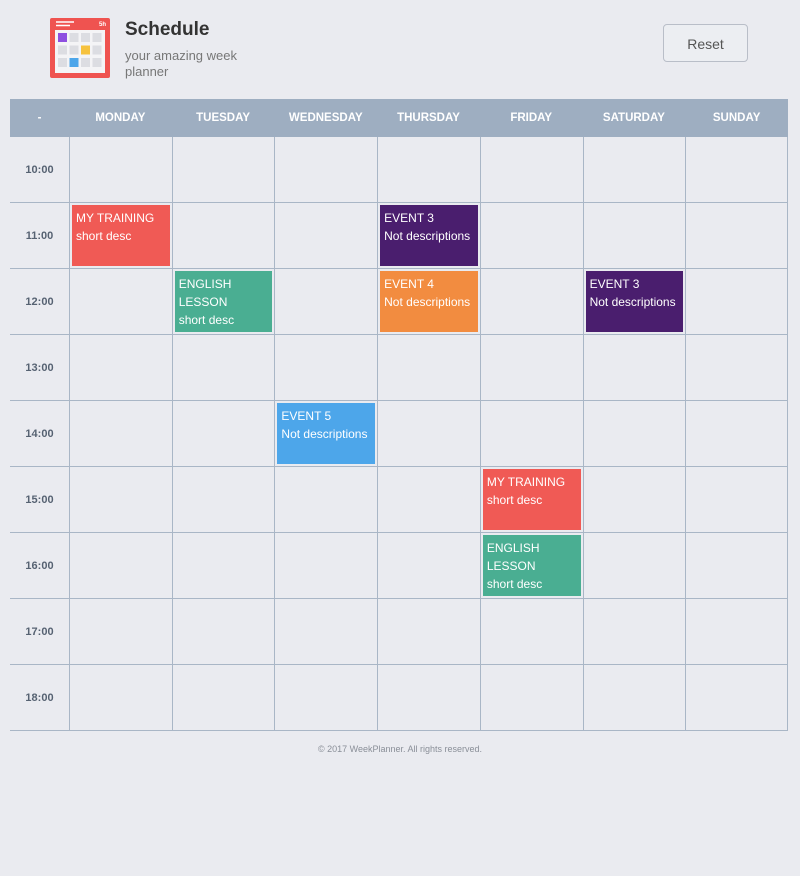 The height and width of the screenshot is (876, 800). What do you see at coordinates (400, 749) in the screenshot?
I see `footer-copyright: © 2017 WeekPlanner. All rights reserved.` at bounding box center [400, 749].